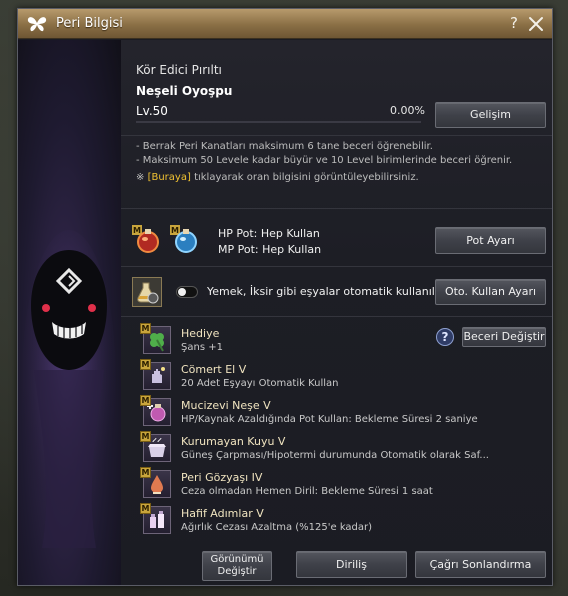  Describe the element at coordinates (37, 24) in the screenshot. I see `butterfly-icon` at that location.